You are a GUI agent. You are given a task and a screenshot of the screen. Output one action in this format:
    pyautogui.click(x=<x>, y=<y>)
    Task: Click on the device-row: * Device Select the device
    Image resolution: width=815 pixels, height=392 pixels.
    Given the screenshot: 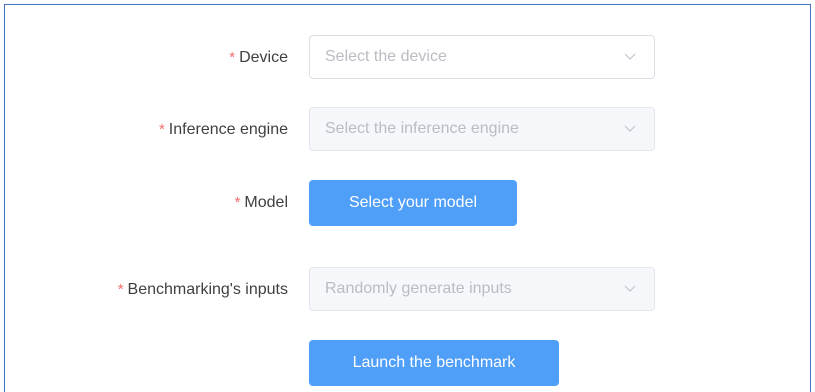 What is the action you would take?
    pyautogui.click(x=407, y=58)
    